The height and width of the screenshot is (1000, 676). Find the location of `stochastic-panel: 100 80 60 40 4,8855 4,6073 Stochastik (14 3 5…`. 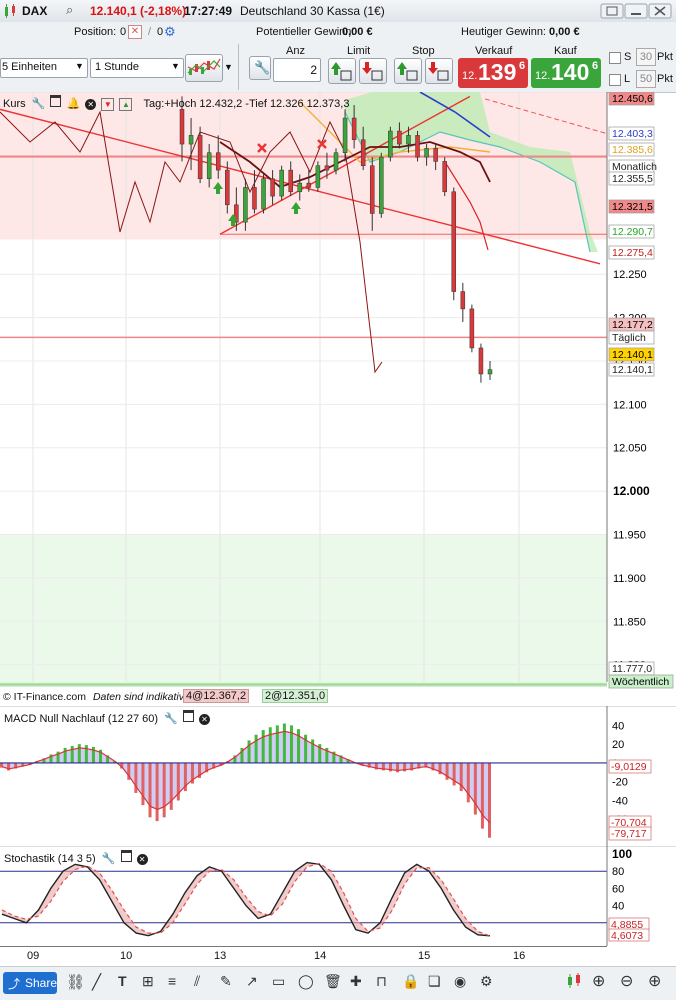

stochastic-panel: 100 80 60 40 4,8855 4,6073 Stochastik (14 3 5… is located at coordinates (338, 895).